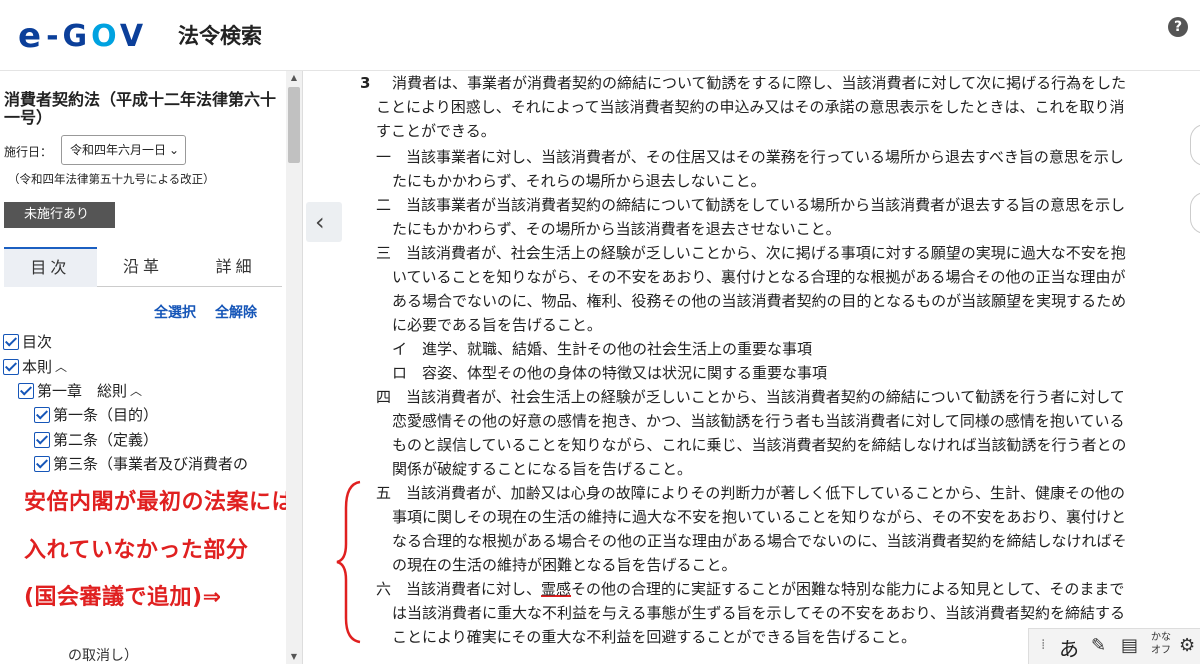 This screenshot has height=664, width=1200. Describe the element at coordinates (140, 108) in the screenshot. I see `law-title: 消費者契約法（平成十二年法律第六十一号）` at that location.